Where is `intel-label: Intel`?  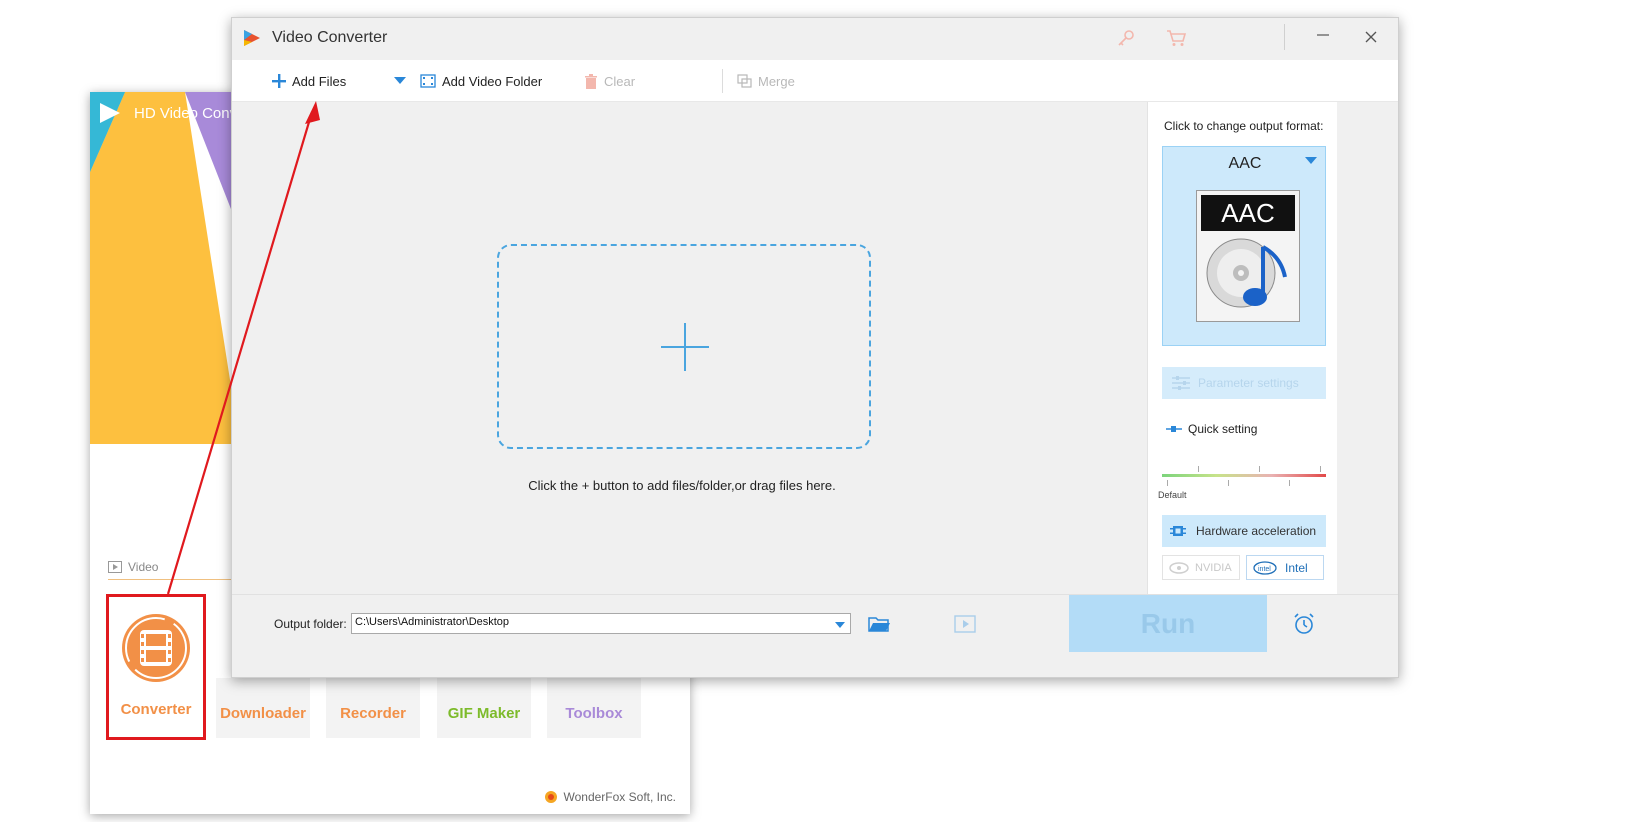
intel-label: Intel is located at coordinates (1296, 567).